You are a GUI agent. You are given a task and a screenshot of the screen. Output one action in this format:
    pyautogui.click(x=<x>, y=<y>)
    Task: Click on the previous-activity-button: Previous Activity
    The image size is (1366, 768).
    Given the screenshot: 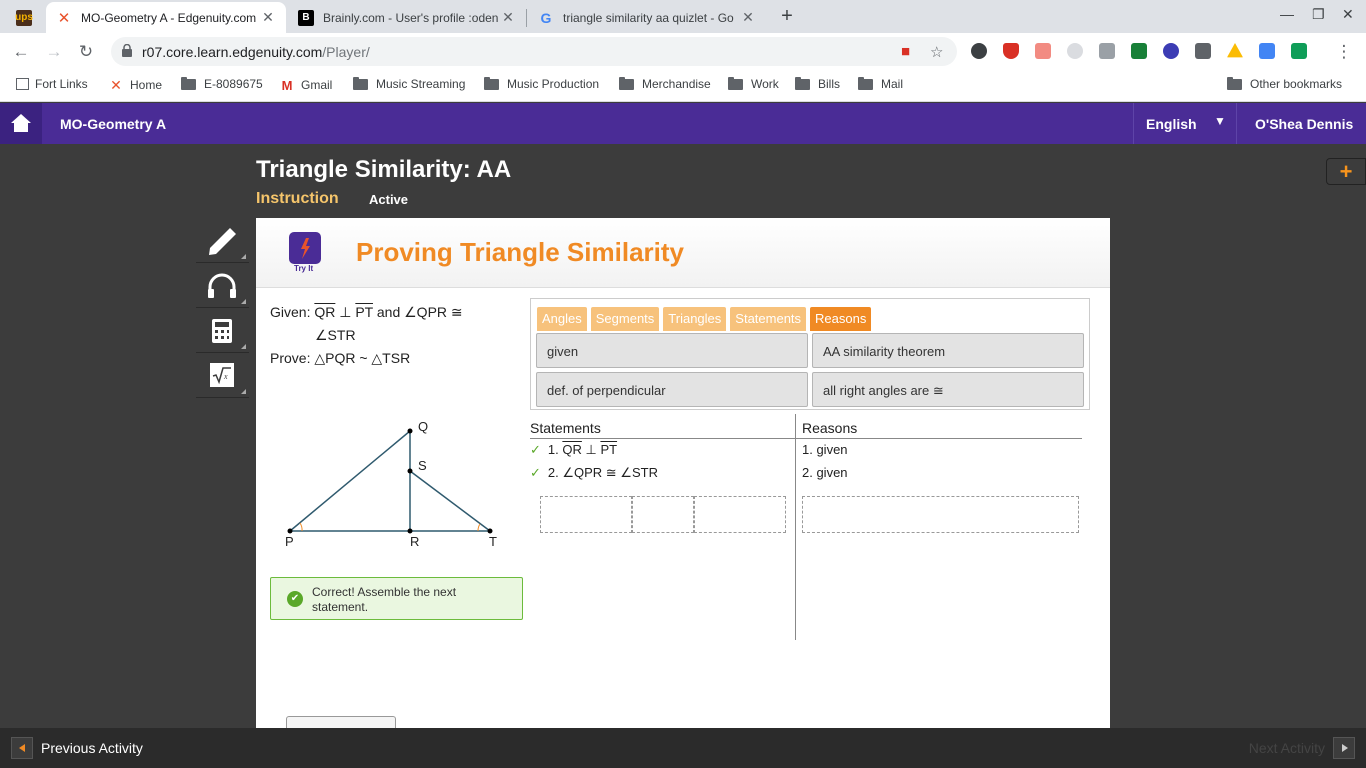 What is the action you would take?
    pyautogui.click(x=77, y=748)
    